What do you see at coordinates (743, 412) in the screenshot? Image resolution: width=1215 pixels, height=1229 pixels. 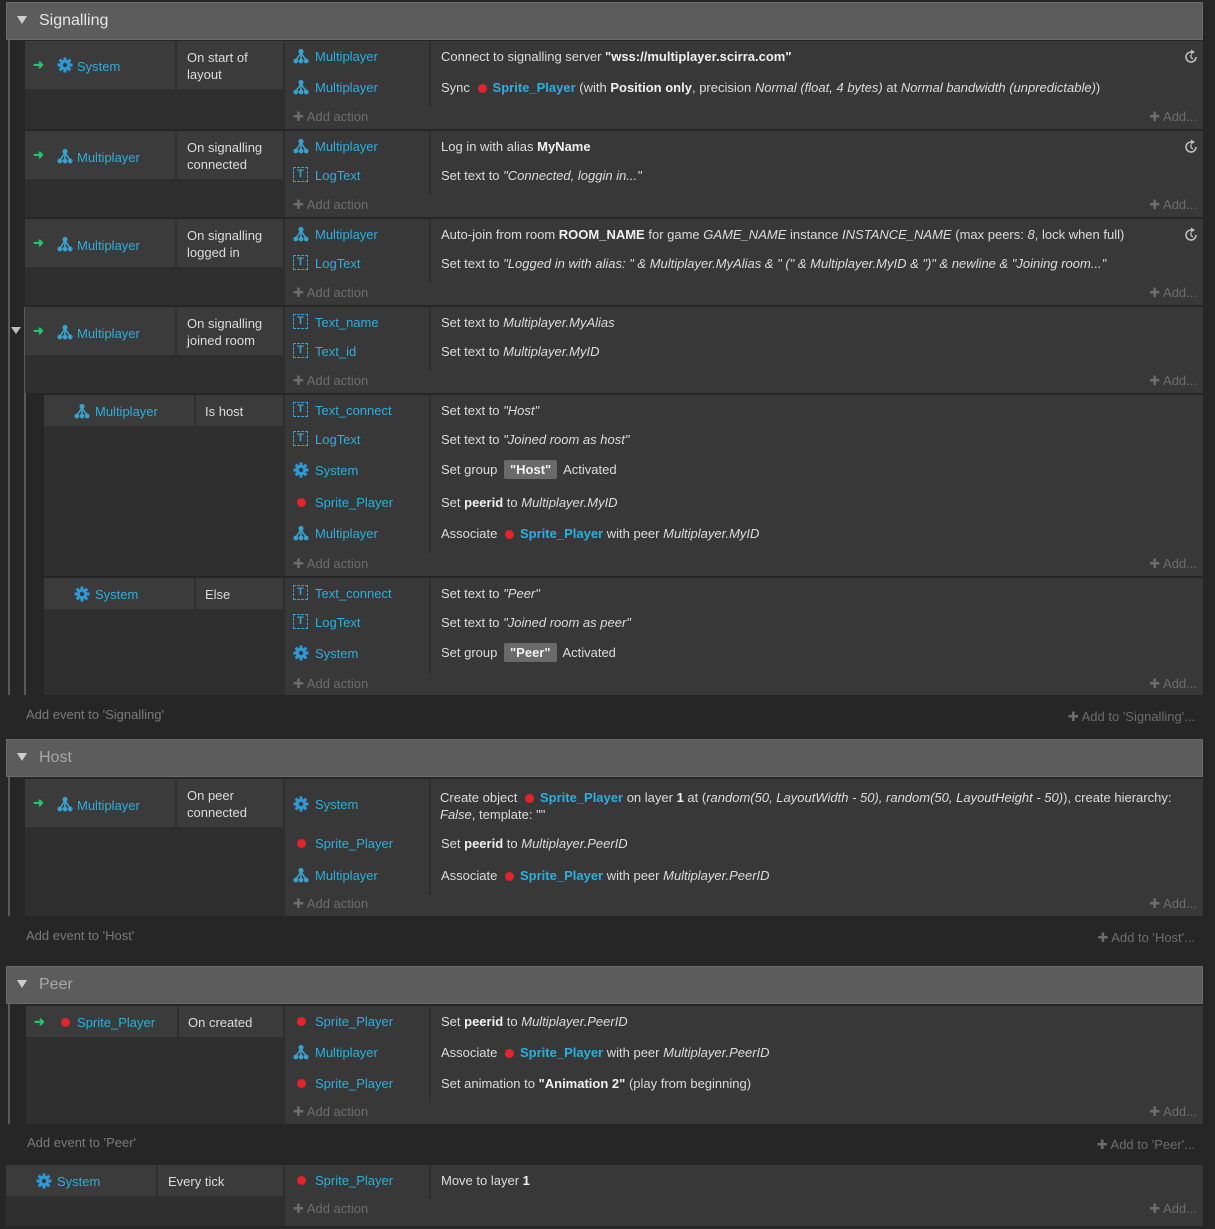 I see `action-row: T Text_connect Set text to "Host"` at bounding box center [743, 412].